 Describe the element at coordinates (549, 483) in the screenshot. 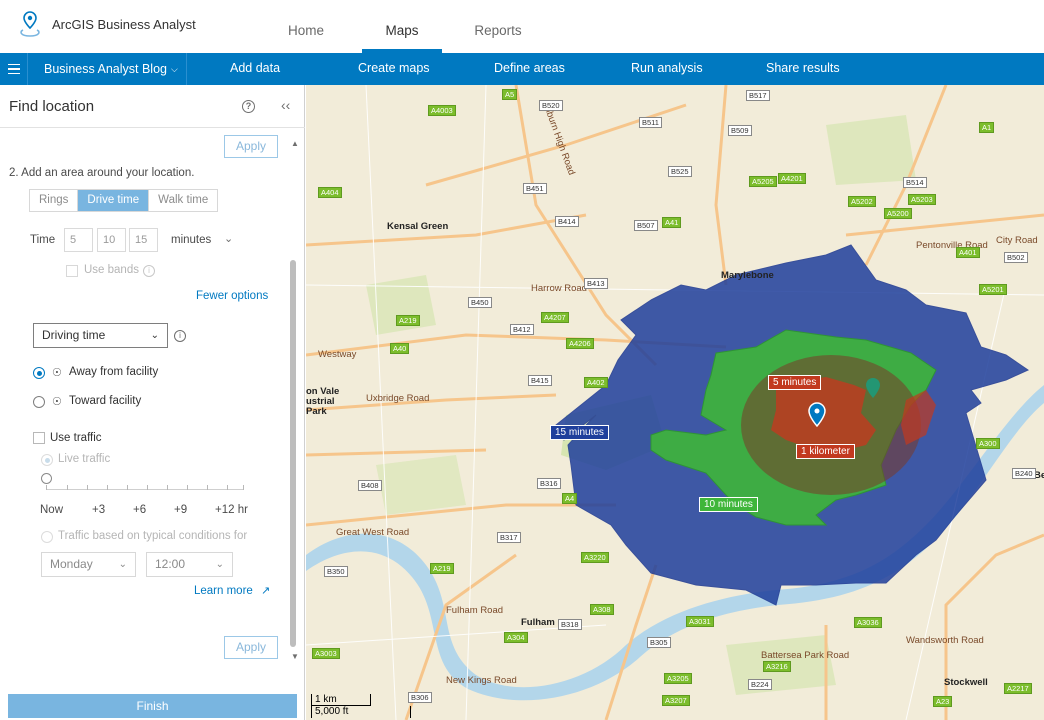

I see `road-tag: B316` at that location.